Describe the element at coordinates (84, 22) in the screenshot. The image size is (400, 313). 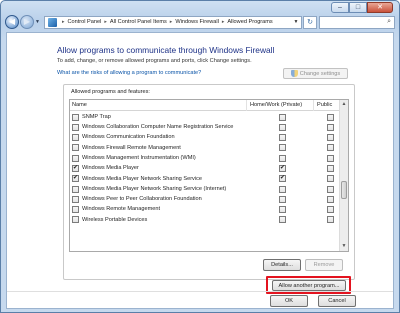
I see `breadcrumb-control-panel: Control Panel` at that location.